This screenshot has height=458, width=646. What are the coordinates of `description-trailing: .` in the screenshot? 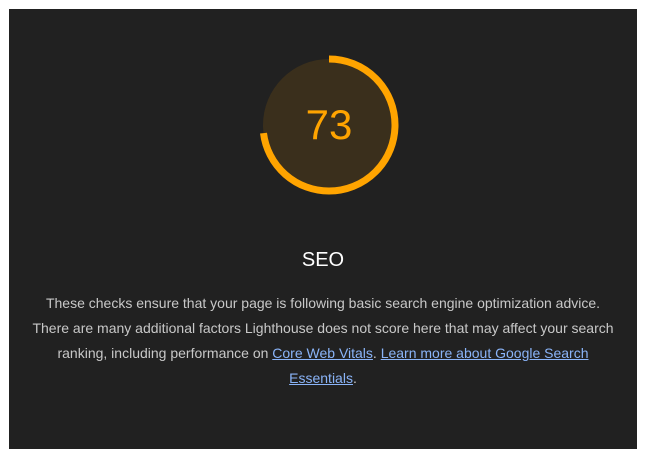 It's located at (354, 378).